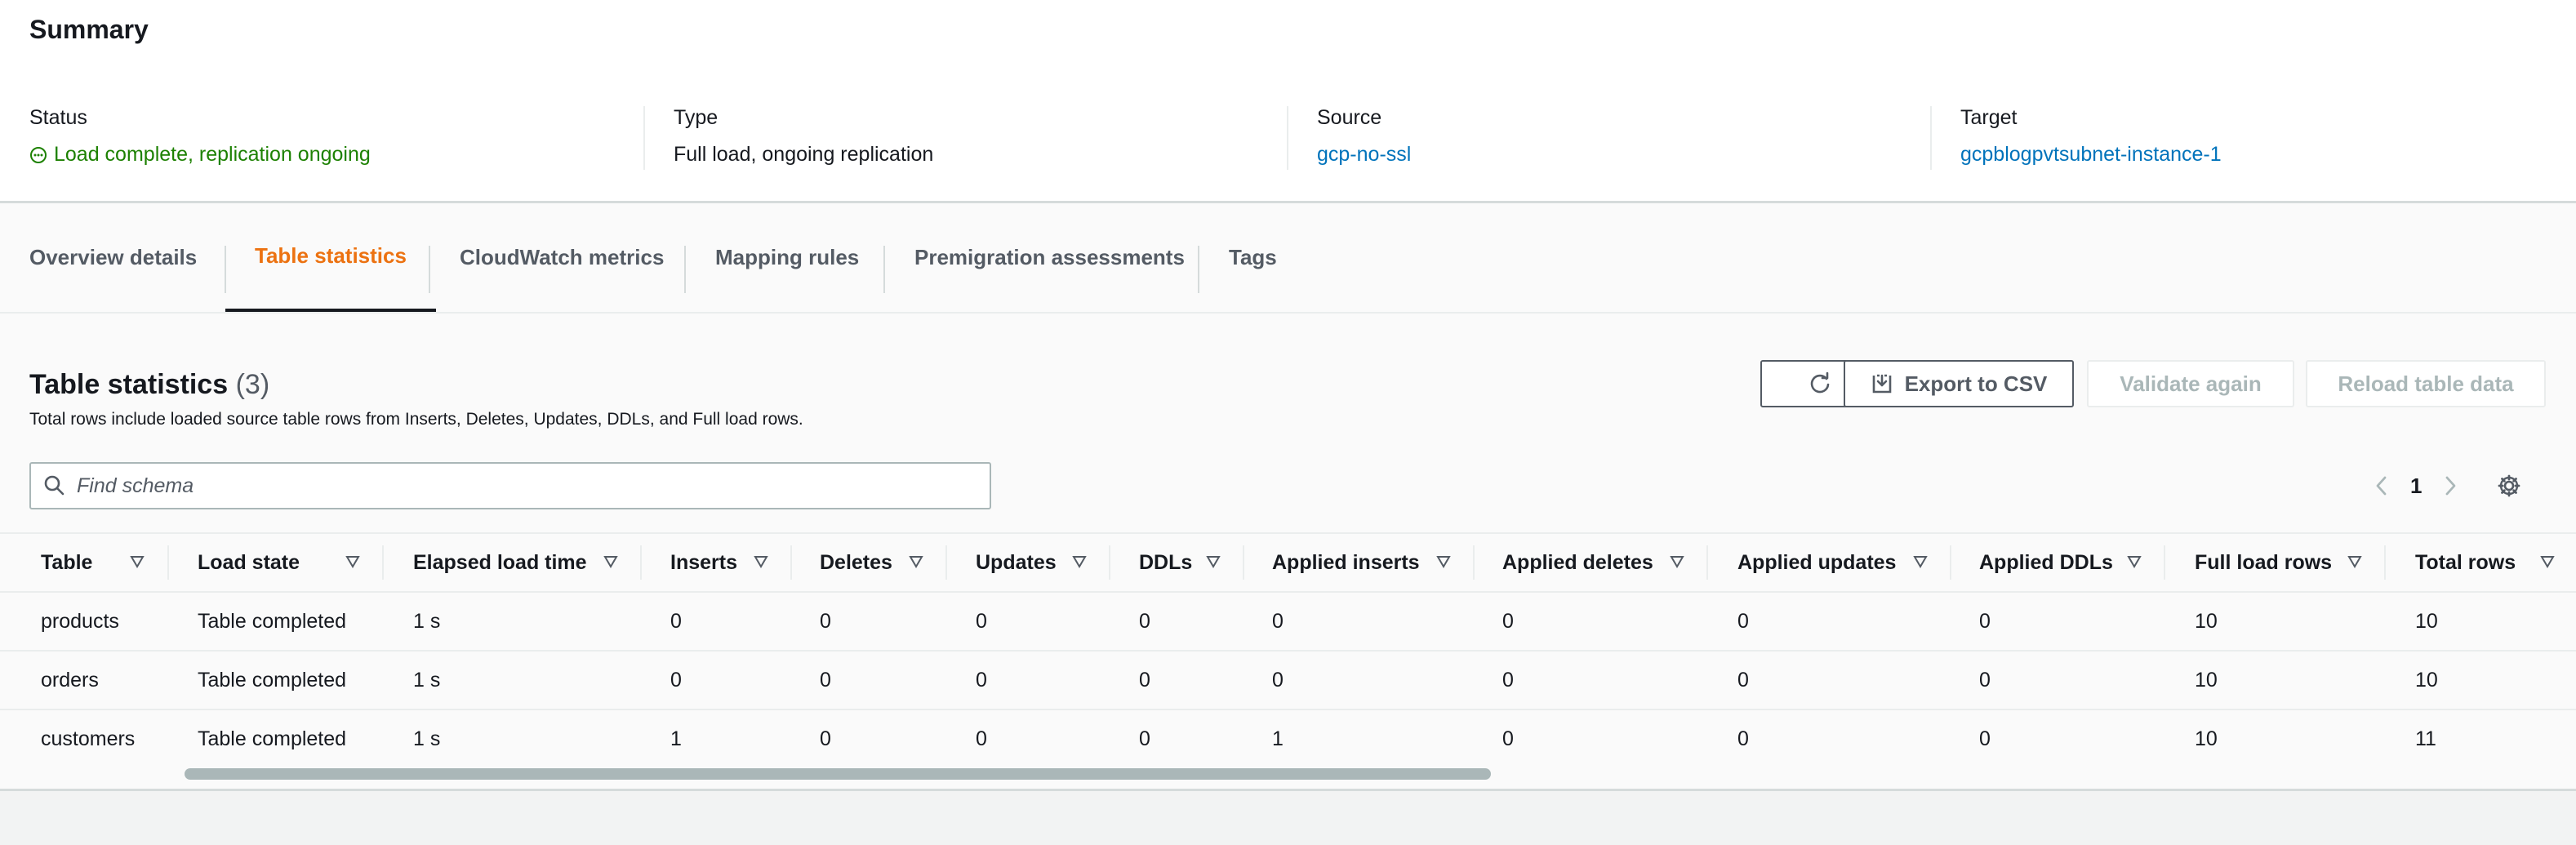 This screenshot has height=845, width=2576. What do you see at coordinates (1288, 790) in the screenshot?
I see `panel-bottom-border` at bounding box center [1288, 790].